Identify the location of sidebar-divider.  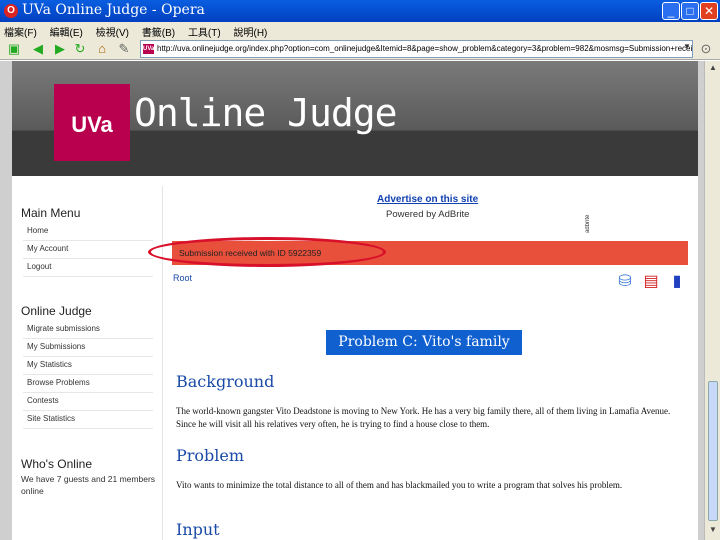
(162, 363).